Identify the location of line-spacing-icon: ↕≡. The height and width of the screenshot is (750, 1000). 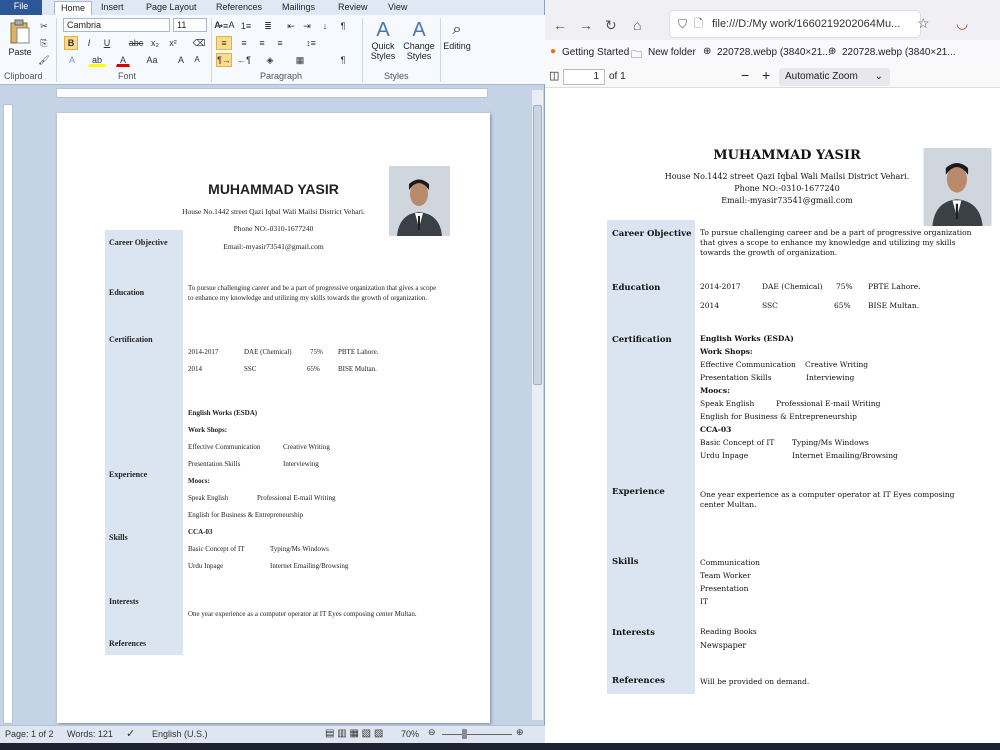
(311, 43).